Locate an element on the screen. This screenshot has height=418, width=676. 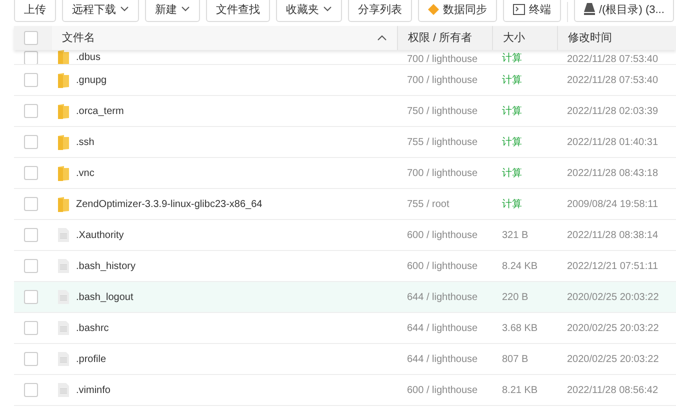
modified-time: 2022/11/28 01:40:31 is located at coordinates (613, 142).